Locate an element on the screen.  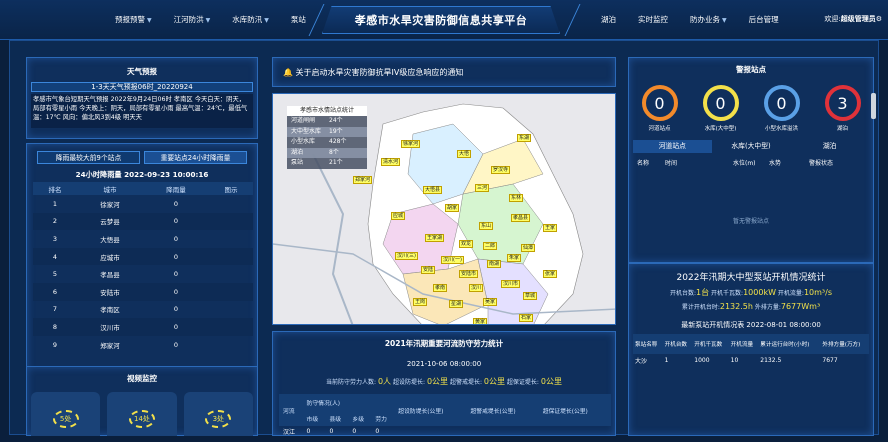
map-station-label: 南湖 is located at coordinates (494, 264).